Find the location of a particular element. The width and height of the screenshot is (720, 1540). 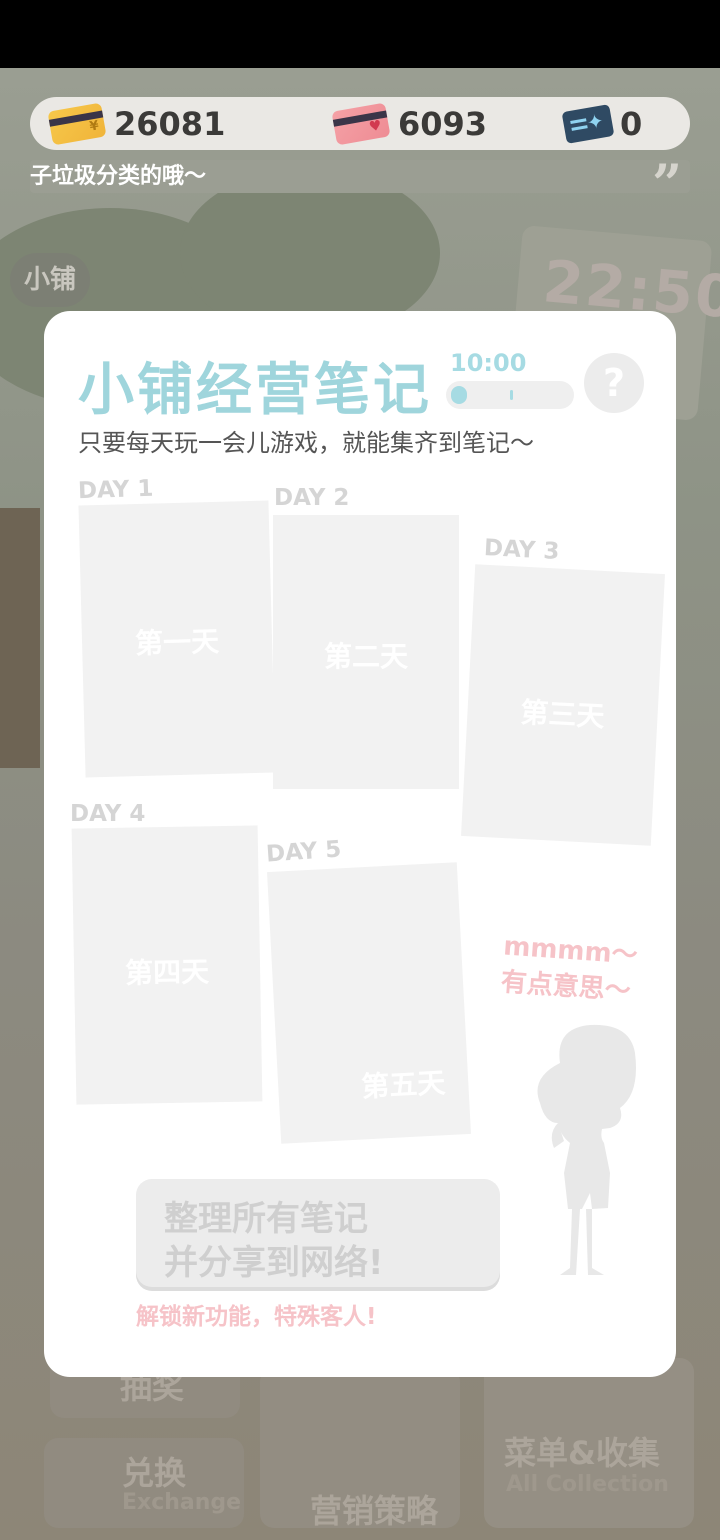

day-5-label: DAY 5 is located at coordinates (304, 852).